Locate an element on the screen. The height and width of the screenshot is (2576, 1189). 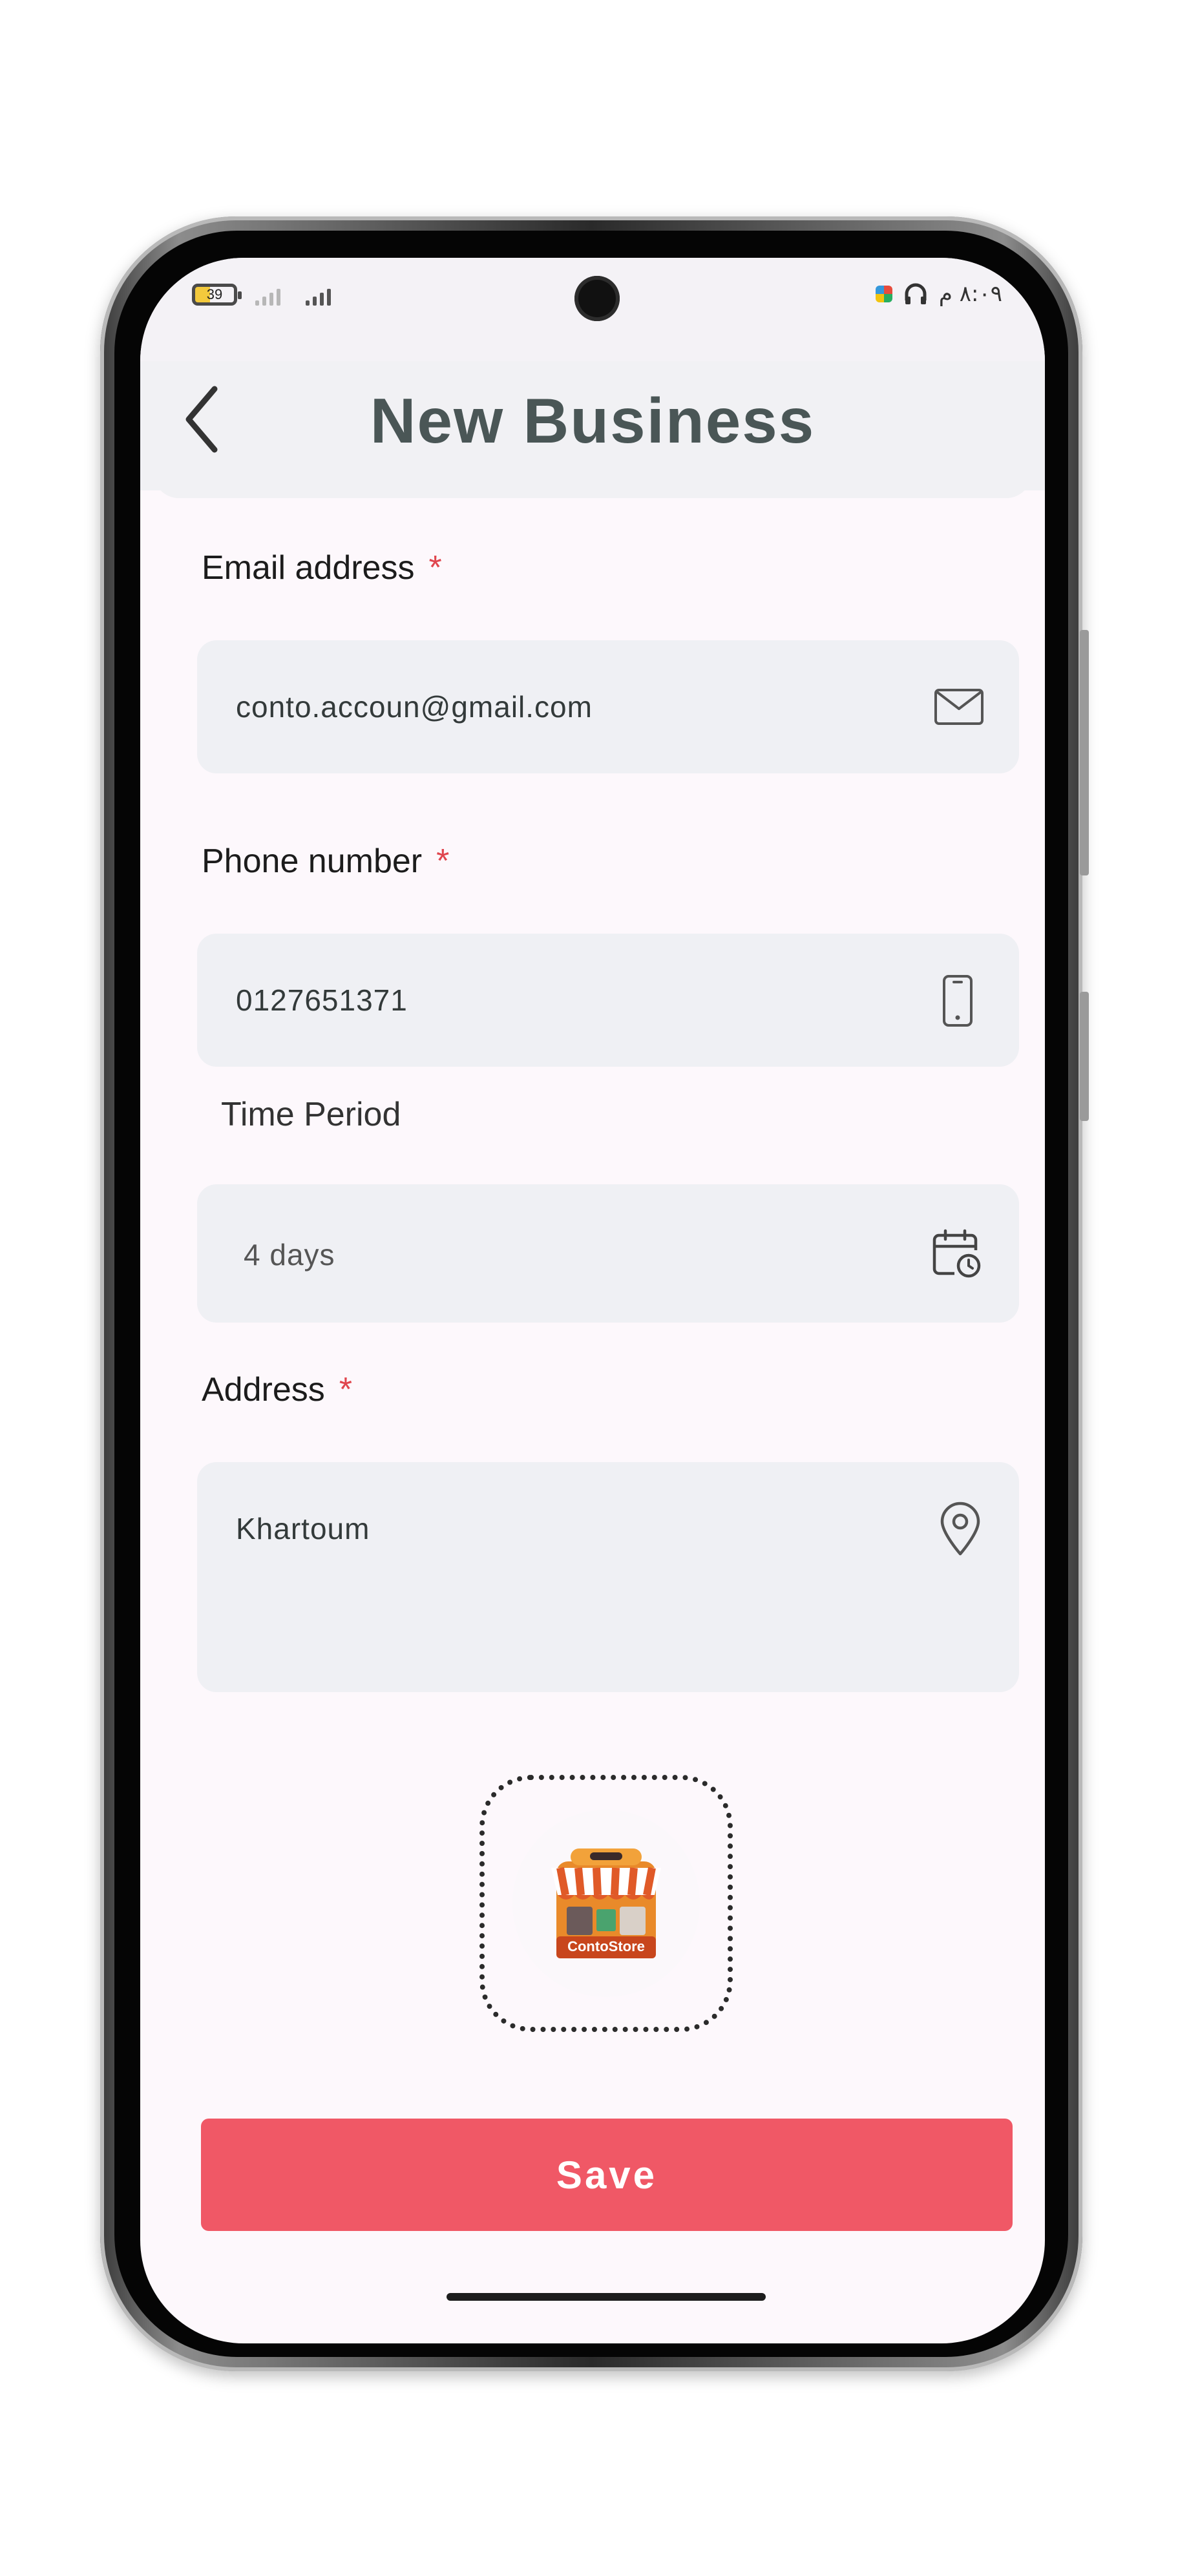
time-period-label: Time Period is located at coordinates (311, 1114).